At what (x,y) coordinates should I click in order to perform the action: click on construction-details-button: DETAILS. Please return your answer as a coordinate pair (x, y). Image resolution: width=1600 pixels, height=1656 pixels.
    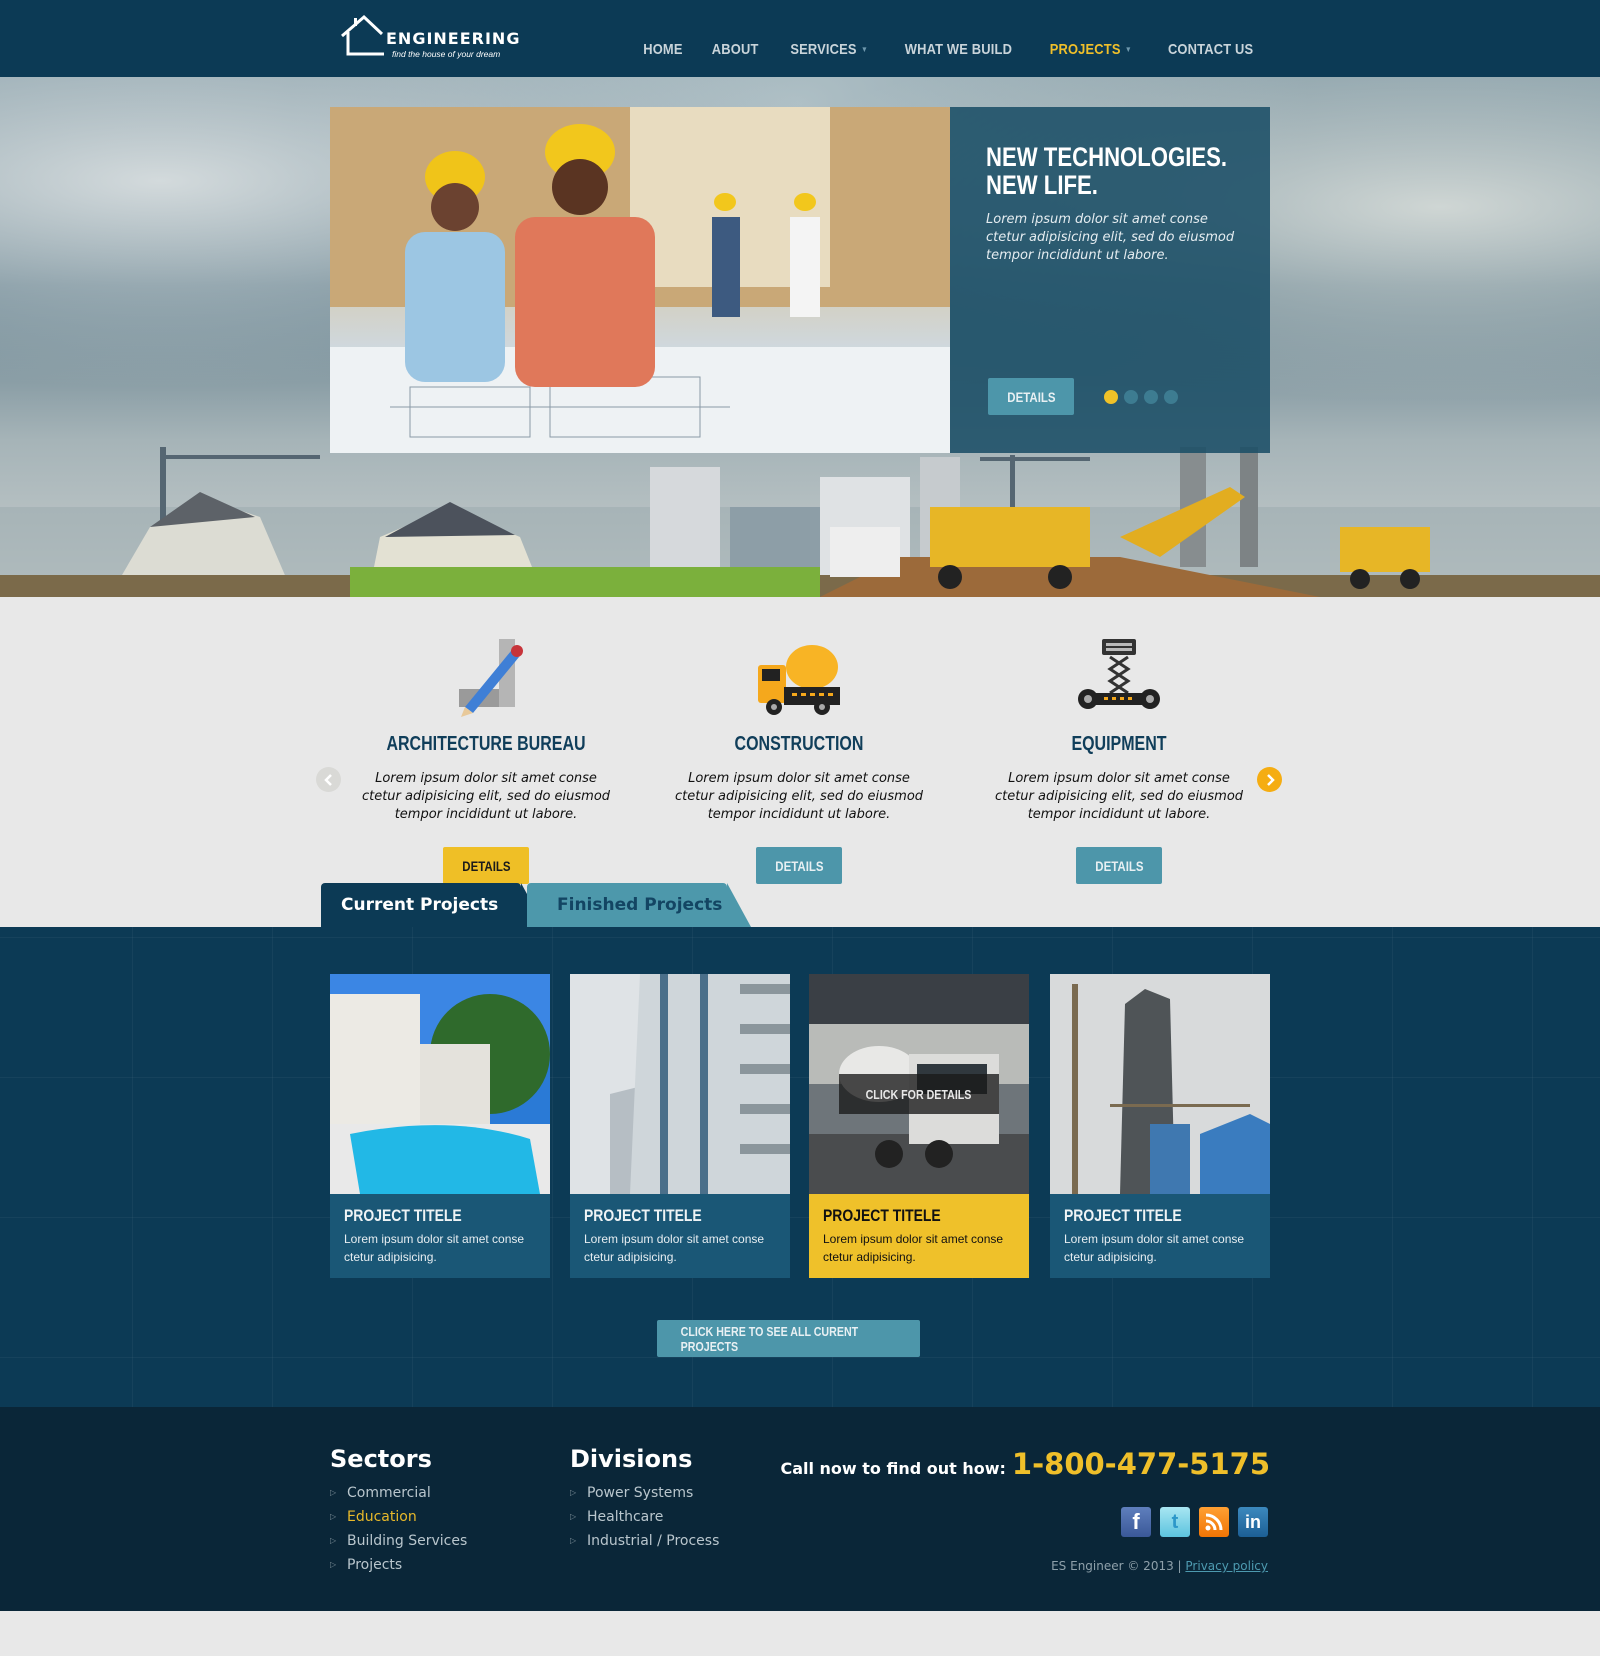
    Looking at the image, I should click on (799, 865).